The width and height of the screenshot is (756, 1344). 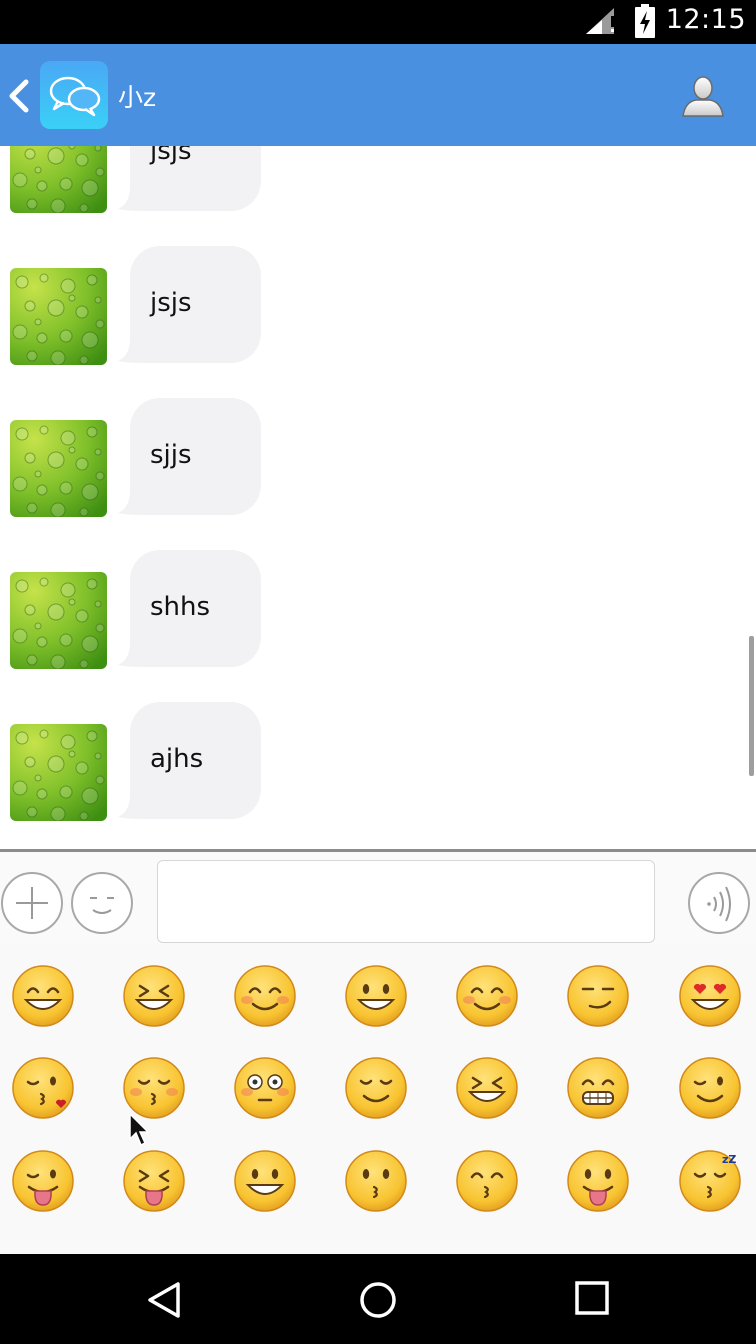 What do you see at coordinates (487, 996) in the screenshot?
I see `blushing-face-icon` at bounding box center [487, 996].